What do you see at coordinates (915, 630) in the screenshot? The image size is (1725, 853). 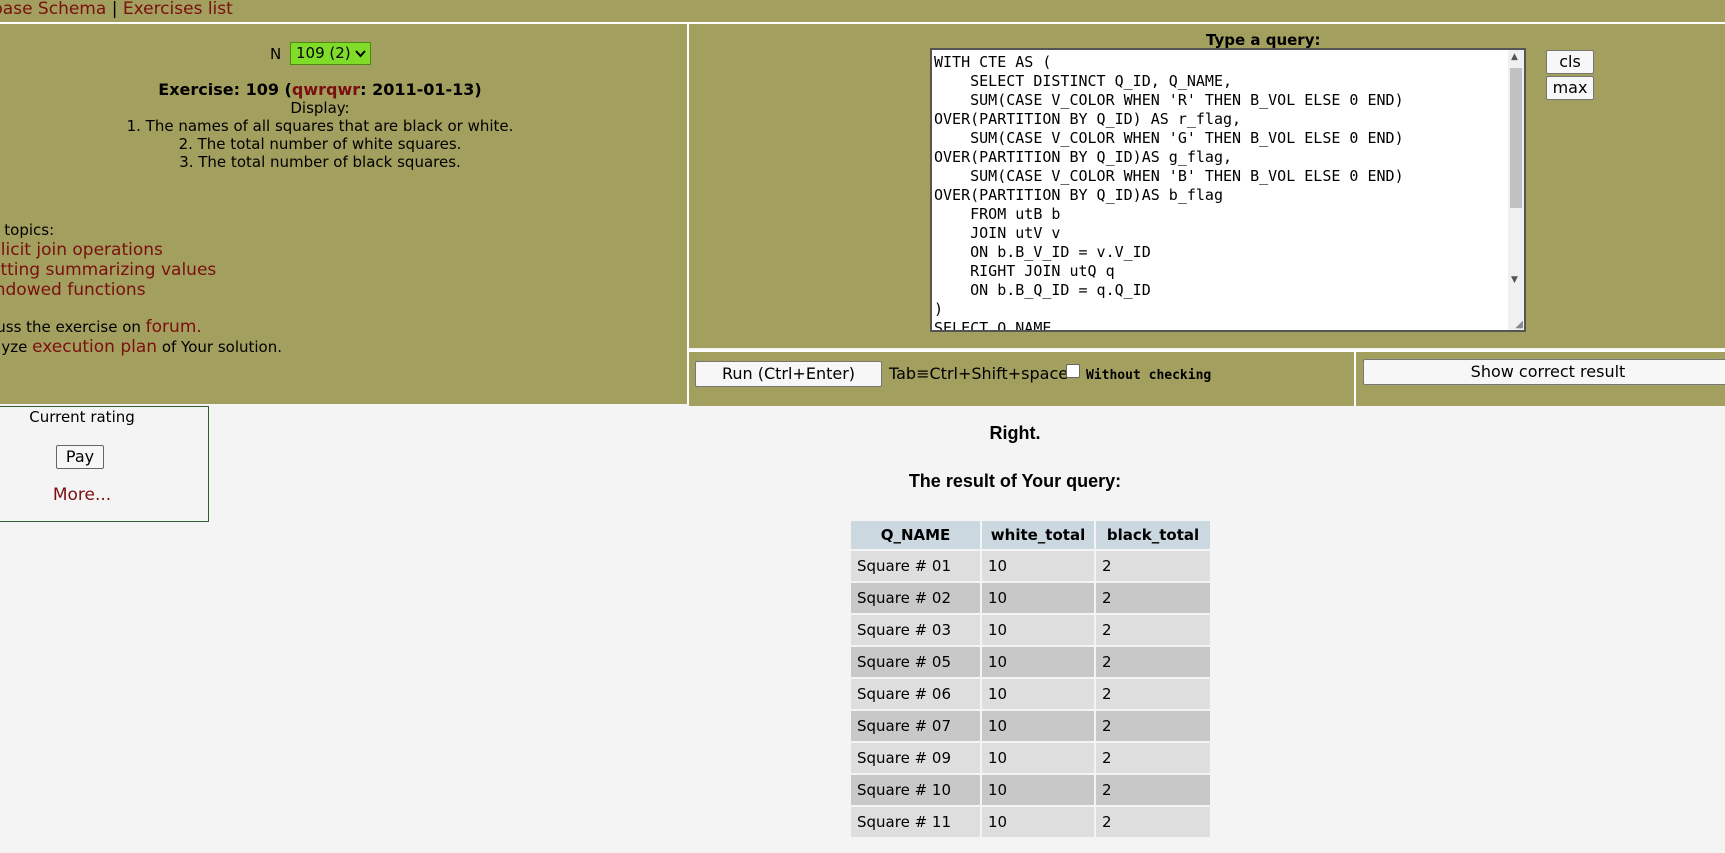 I see `table-cell: Square # 03` at bounding box center [915, 630].